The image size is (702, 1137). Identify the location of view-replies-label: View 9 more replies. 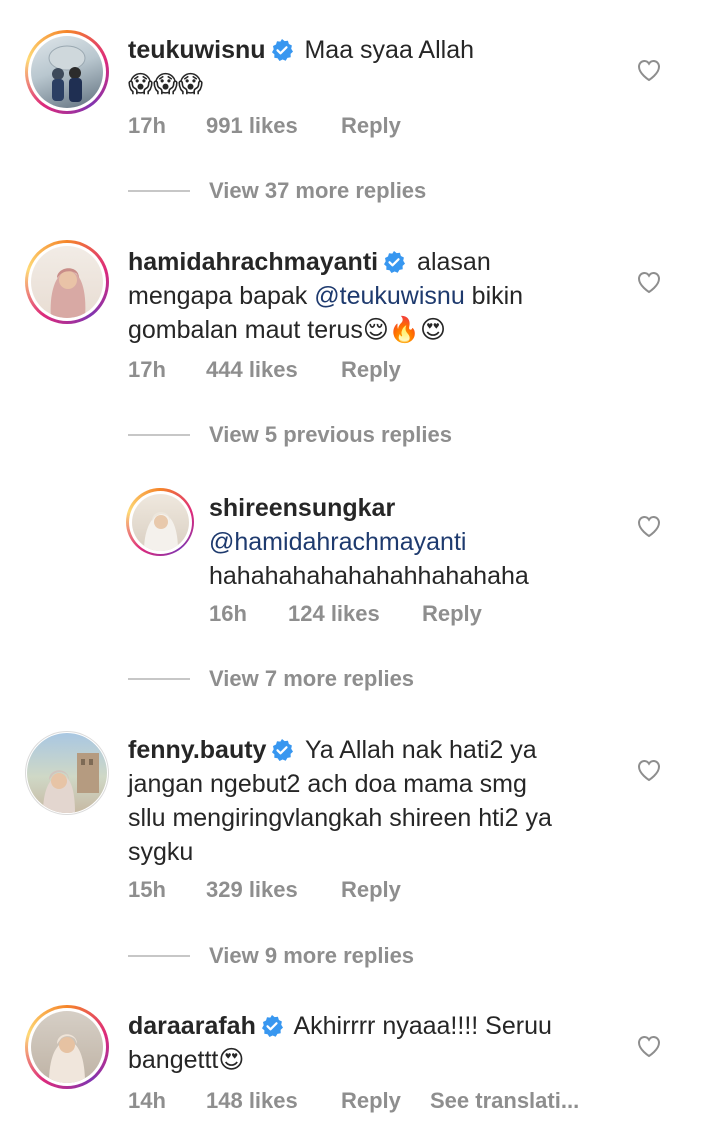
(311, 956).